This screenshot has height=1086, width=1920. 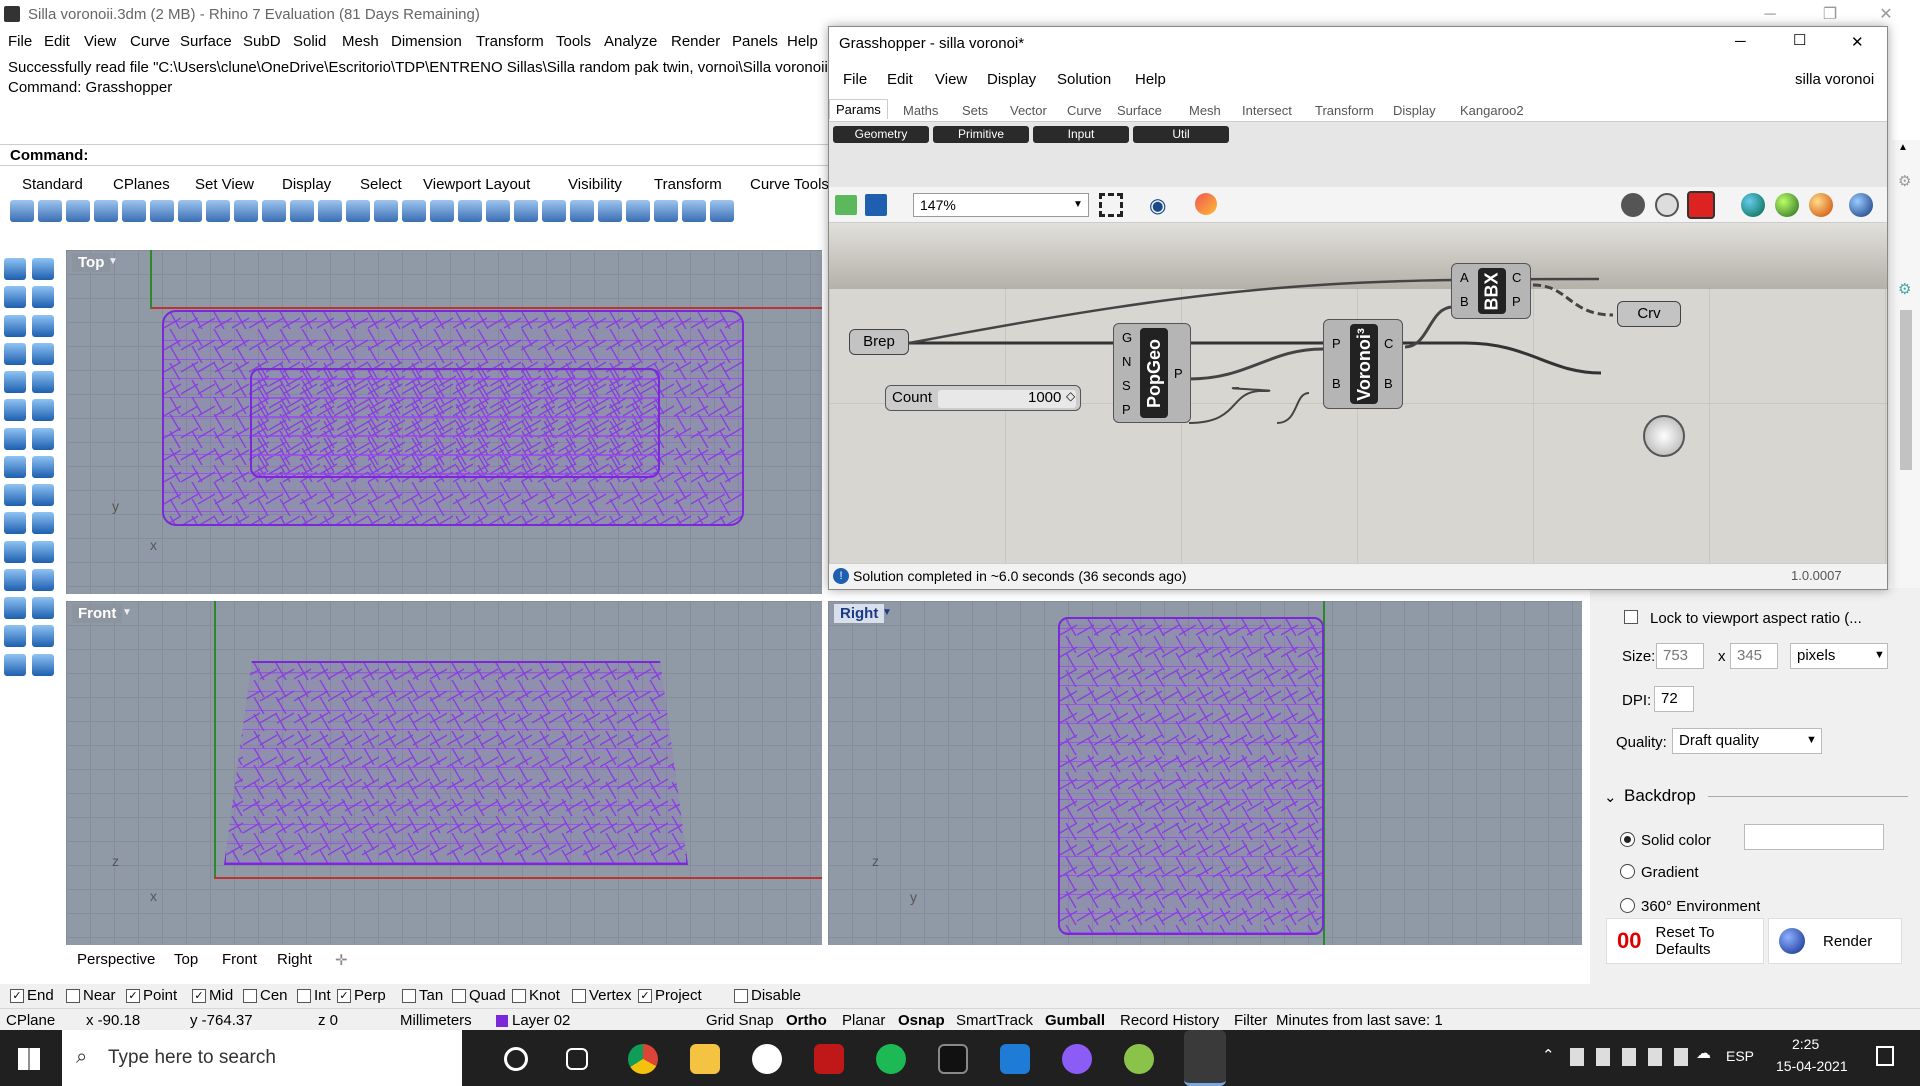 What do you see at coordinates (1152, 373) in the screenshot?
I see `popgeo-component: G N S P PopGeo P` at bounding box center [1152, 373].